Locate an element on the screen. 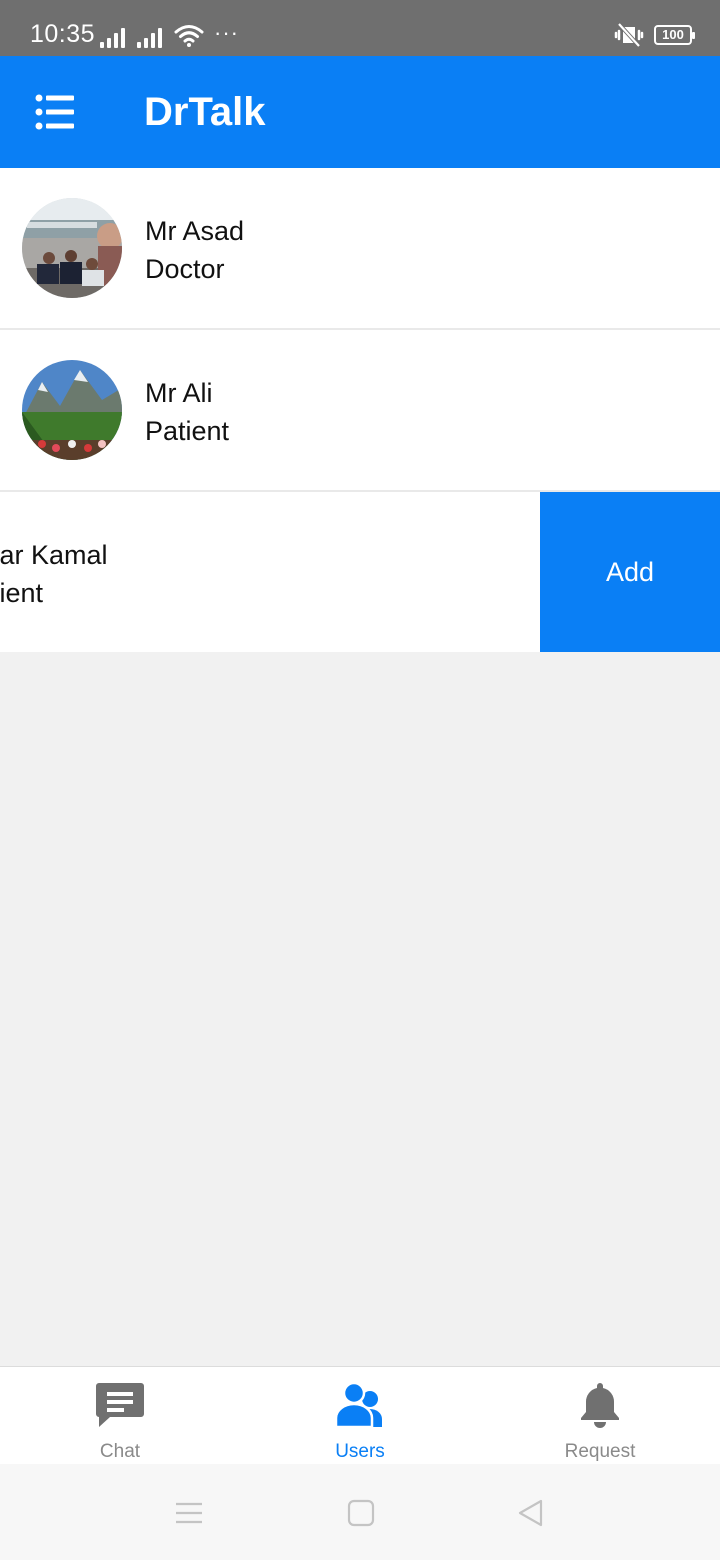  chat-bubble-icon is located at coordinates (120, 1405).